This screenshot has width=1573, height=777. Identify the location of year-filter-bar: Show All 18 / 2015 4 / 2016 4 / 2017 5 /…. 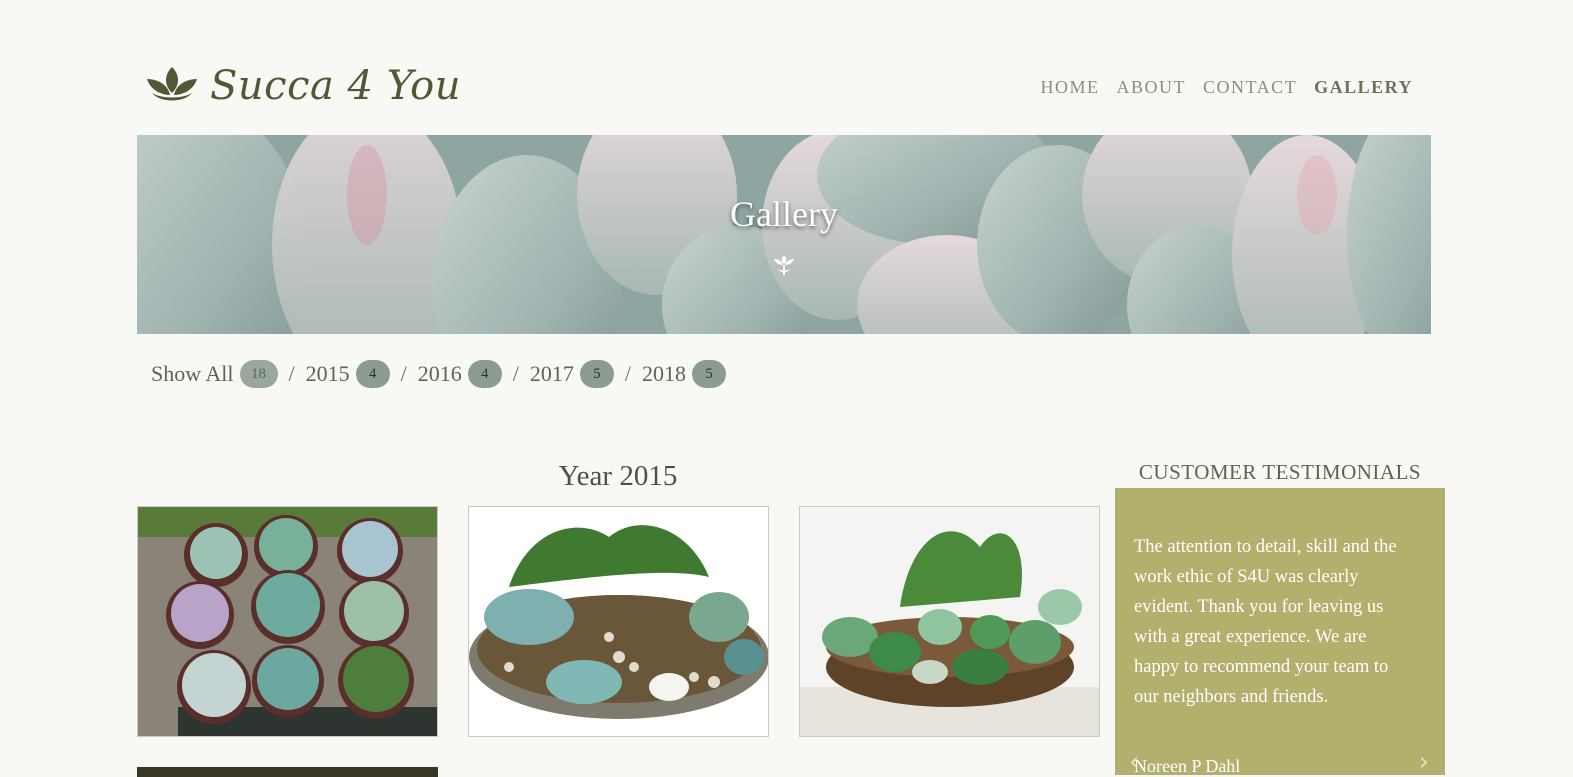
(439, 374).